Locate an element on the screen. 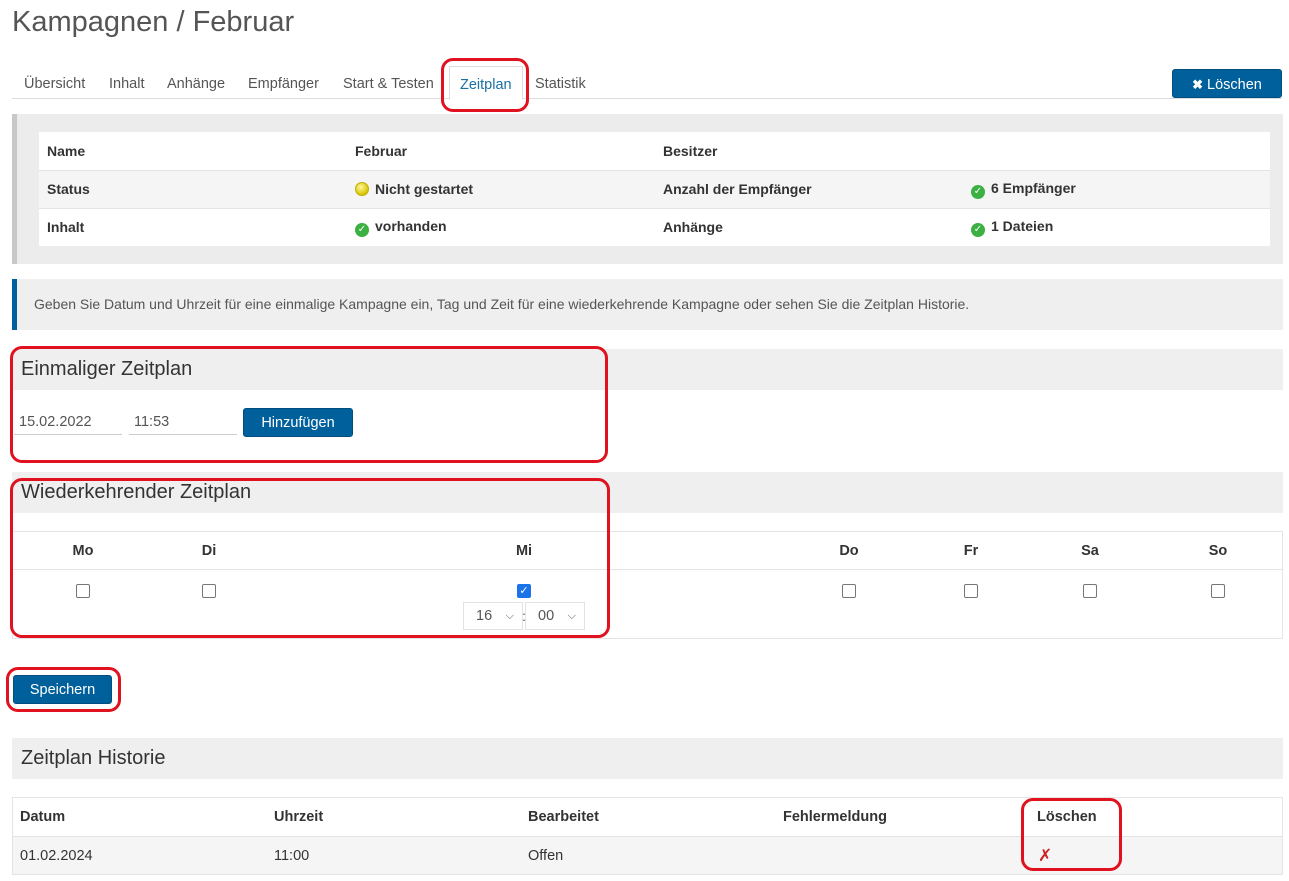 The height and width of the screenshot is (881, 1289). info-key: Status is located at coordinates (193, 188).